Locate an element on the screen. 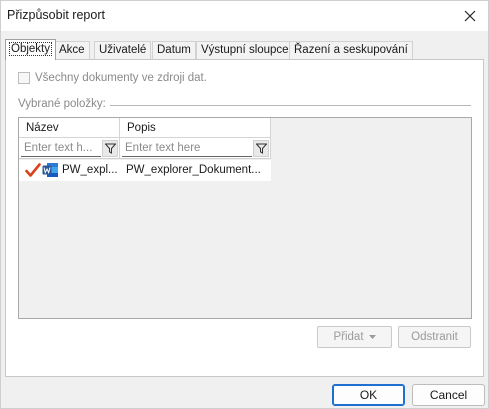  grid-header-row: Název Popis is located at coordinates (145, 128).